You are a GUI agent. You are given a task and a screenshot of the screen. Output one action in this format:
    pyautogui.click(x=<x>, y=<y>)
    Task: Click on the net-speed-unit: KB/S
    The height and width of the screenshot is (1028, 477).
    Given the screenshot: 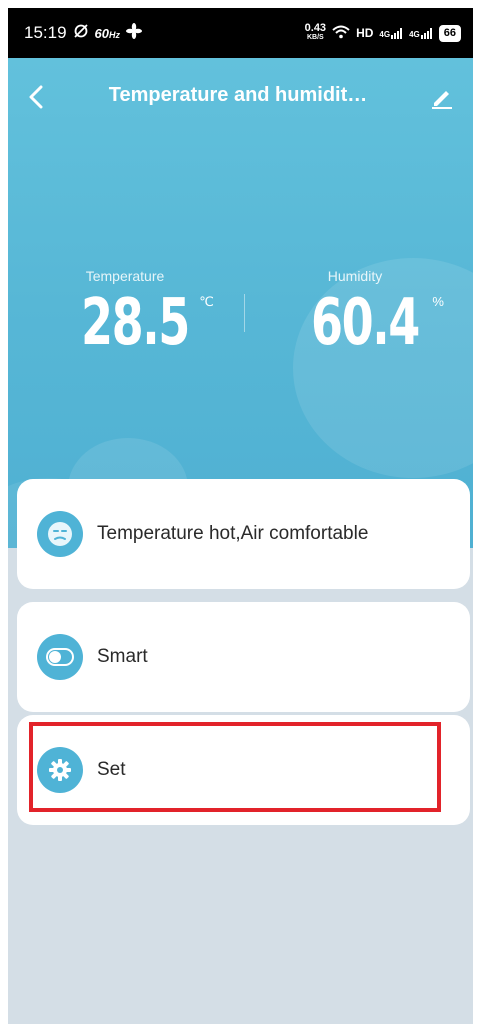 What is the action you would take?
    pyautogui.click(x=315, y=37)
    